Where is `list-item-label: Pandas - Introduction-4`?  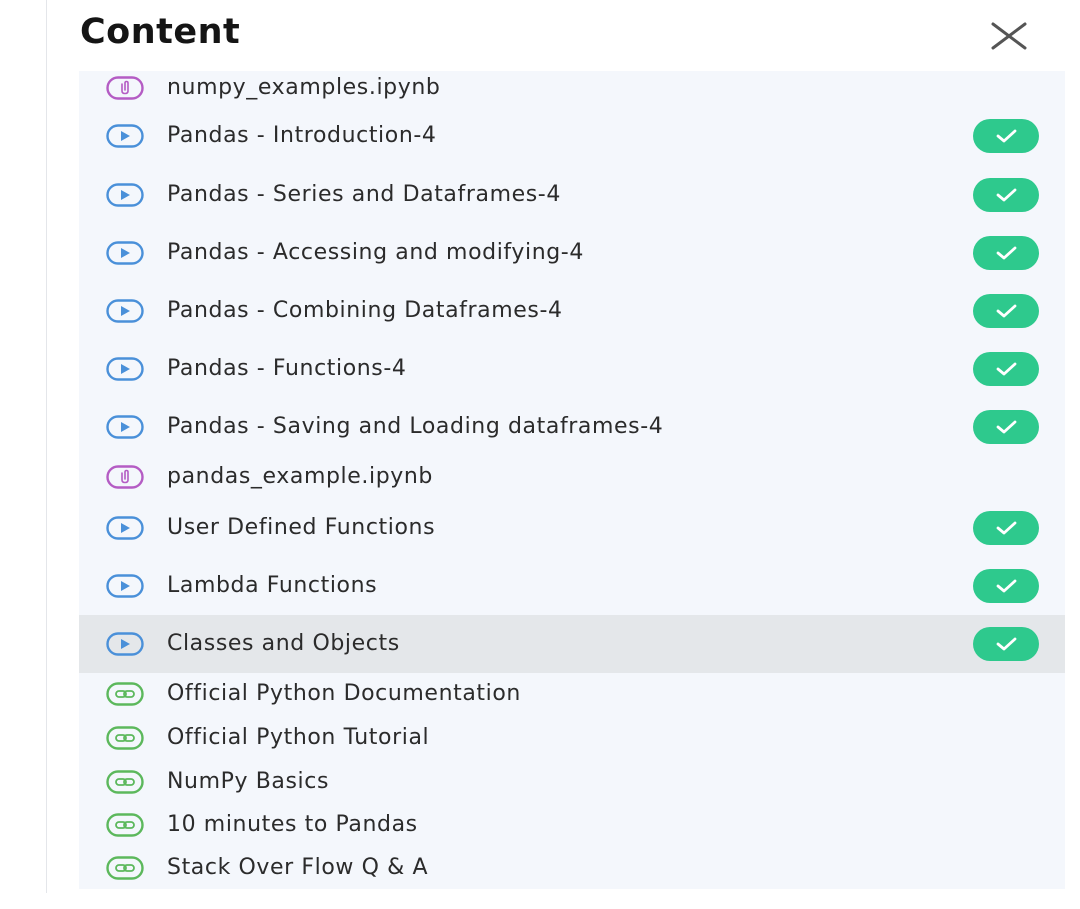
list-item-label: Pandas - Introduction-4 is located at coordinates (302, 135).